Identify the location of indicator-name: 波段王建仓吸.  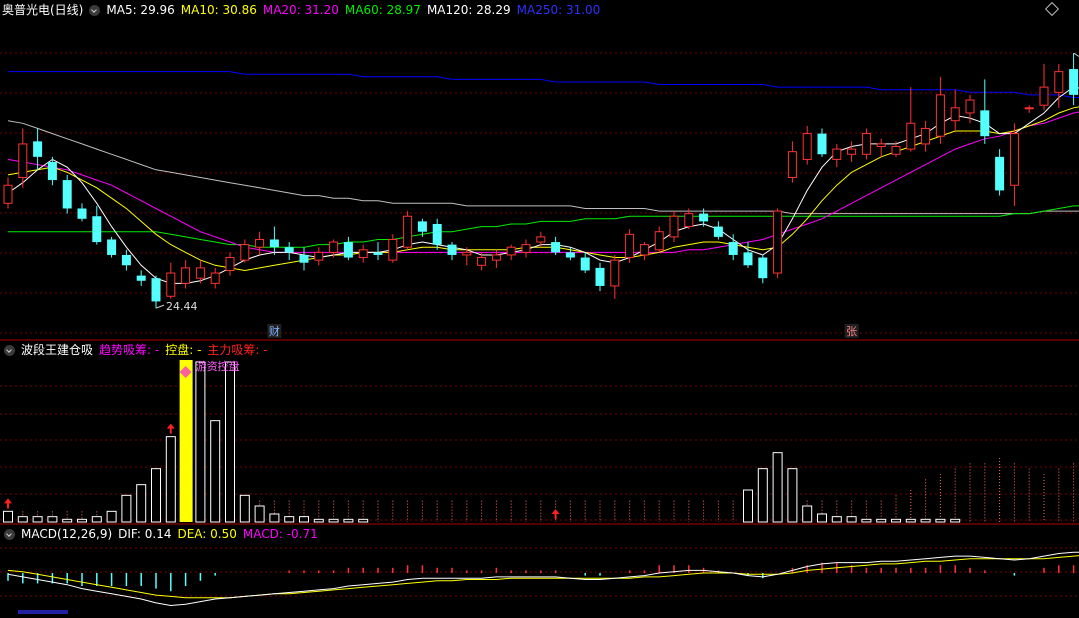
(57, 350).